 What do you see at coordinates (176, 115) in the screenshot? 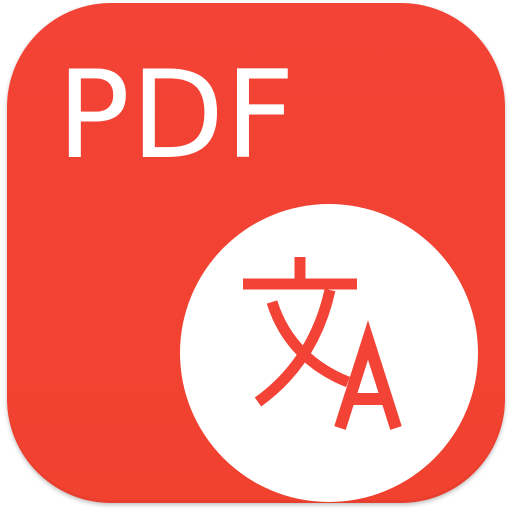
I see `app-label: PDF` at bounding box center [176, 115].